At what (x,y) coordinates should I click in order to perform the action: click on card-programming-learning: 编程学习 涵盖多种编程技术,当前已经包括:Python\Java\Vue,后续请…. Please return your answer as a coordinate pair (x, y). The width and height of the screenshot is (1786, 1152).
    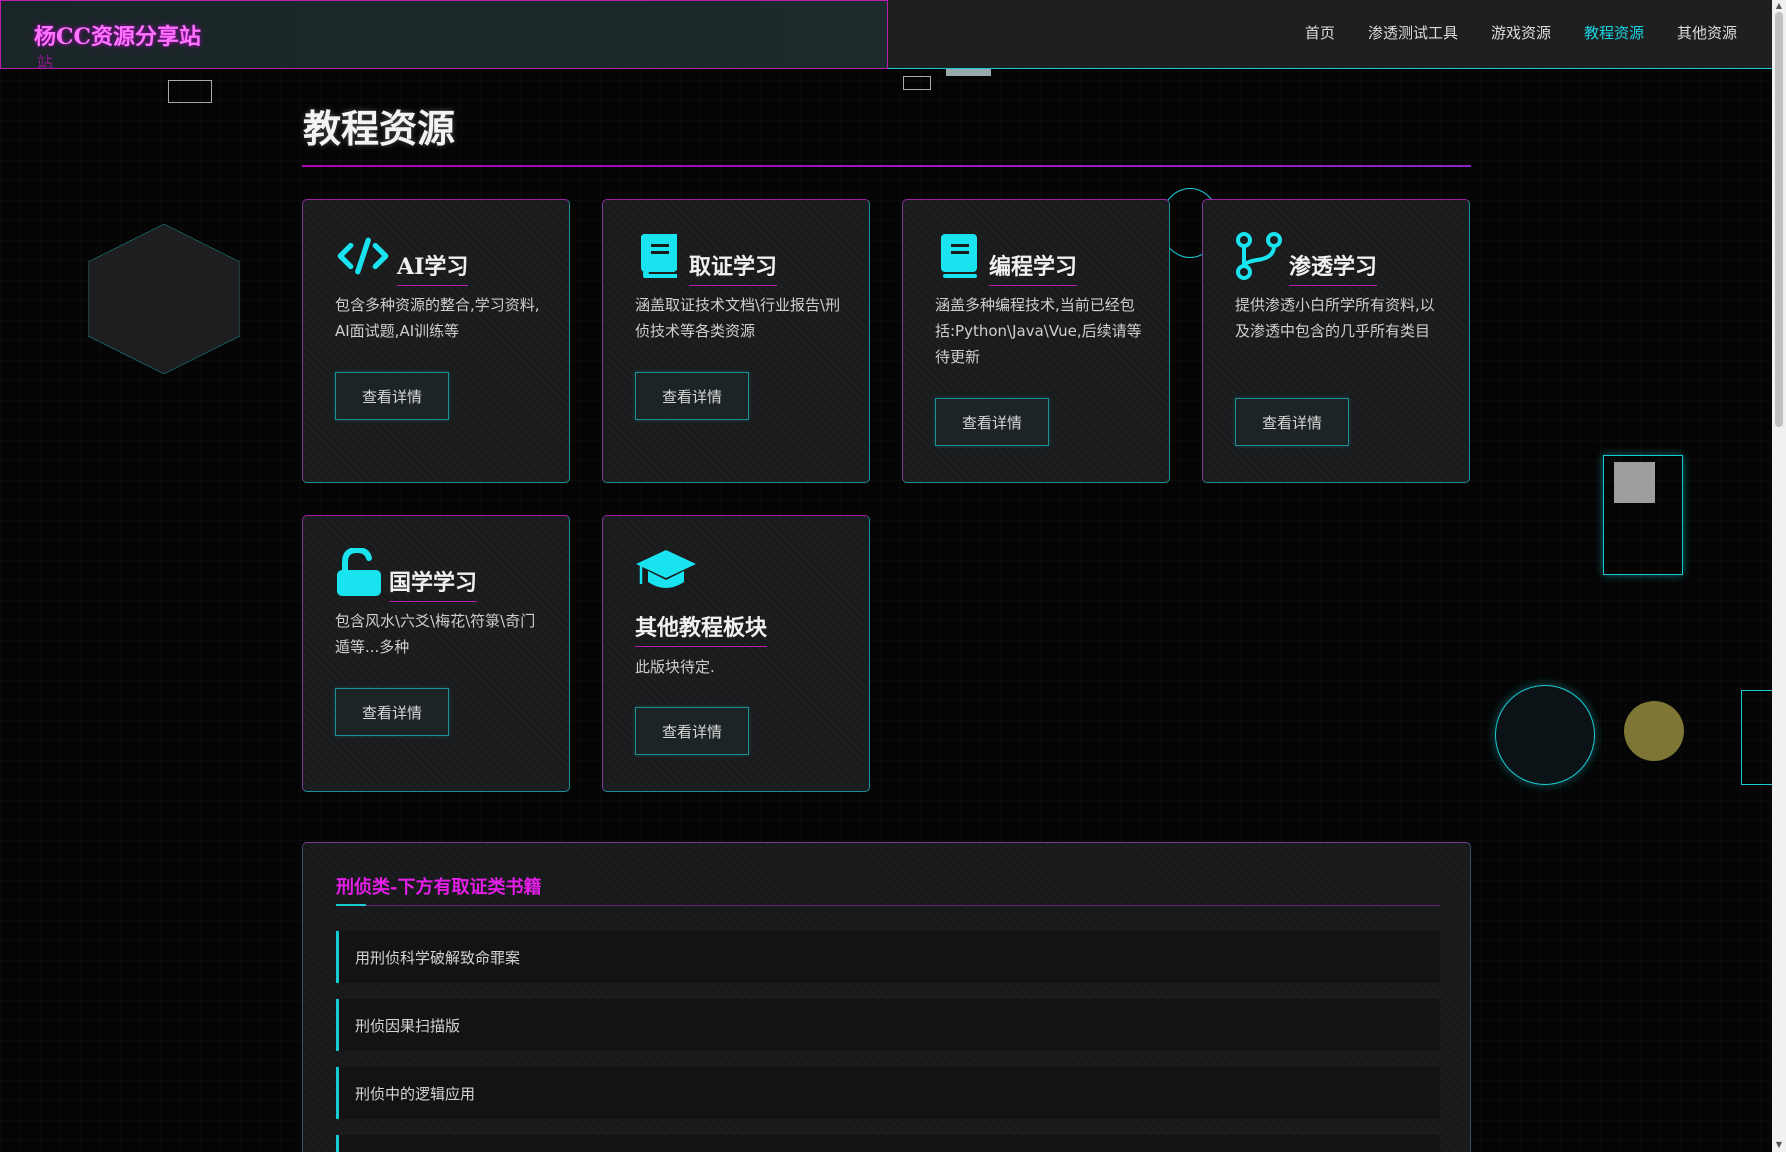
    Looking at the image, I should click on (1036, 341).